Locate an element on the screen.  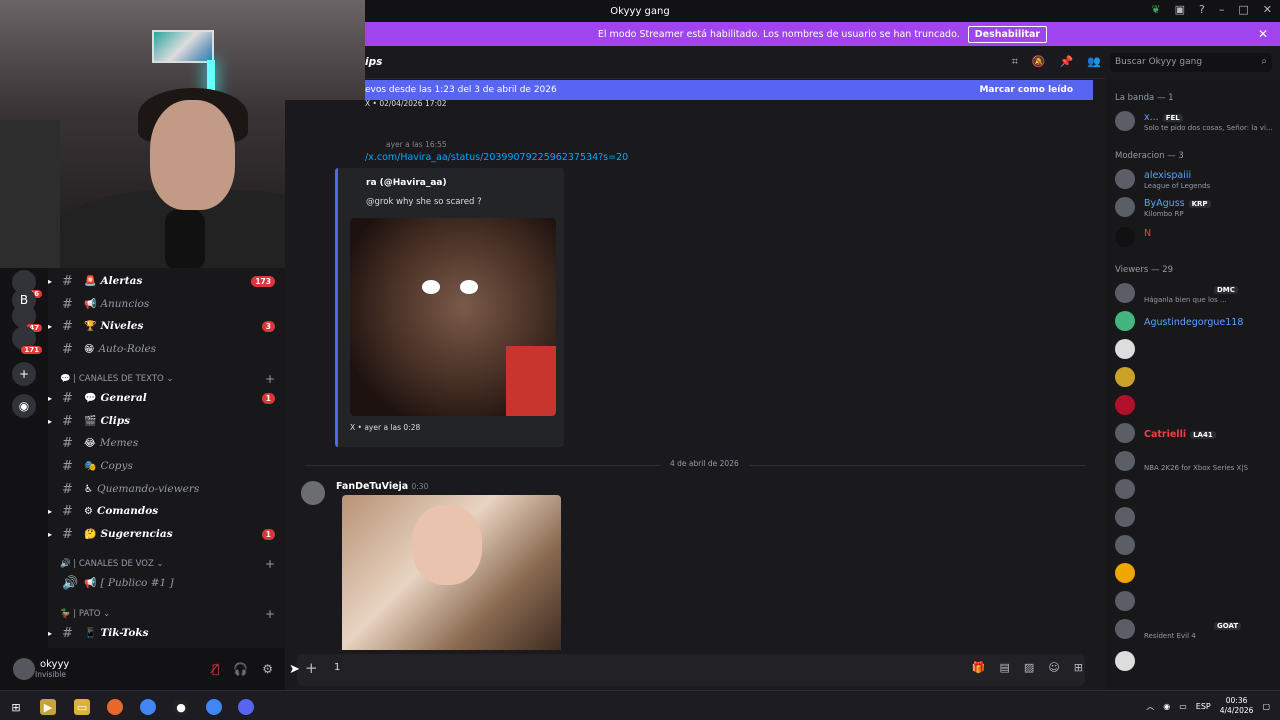
message-author: FanDeTuVieja 0:30 is located at coordinates (382, 486).